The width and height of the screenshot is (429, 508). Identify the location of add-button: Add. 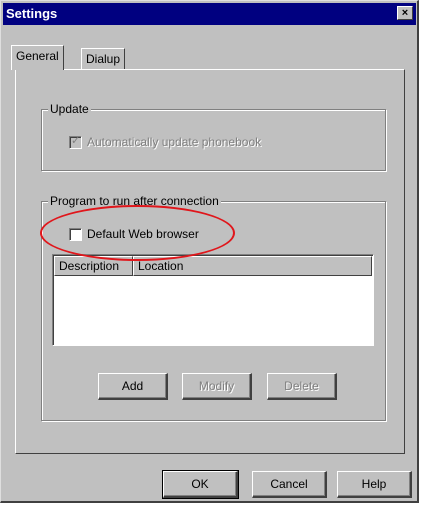
(133, 386).